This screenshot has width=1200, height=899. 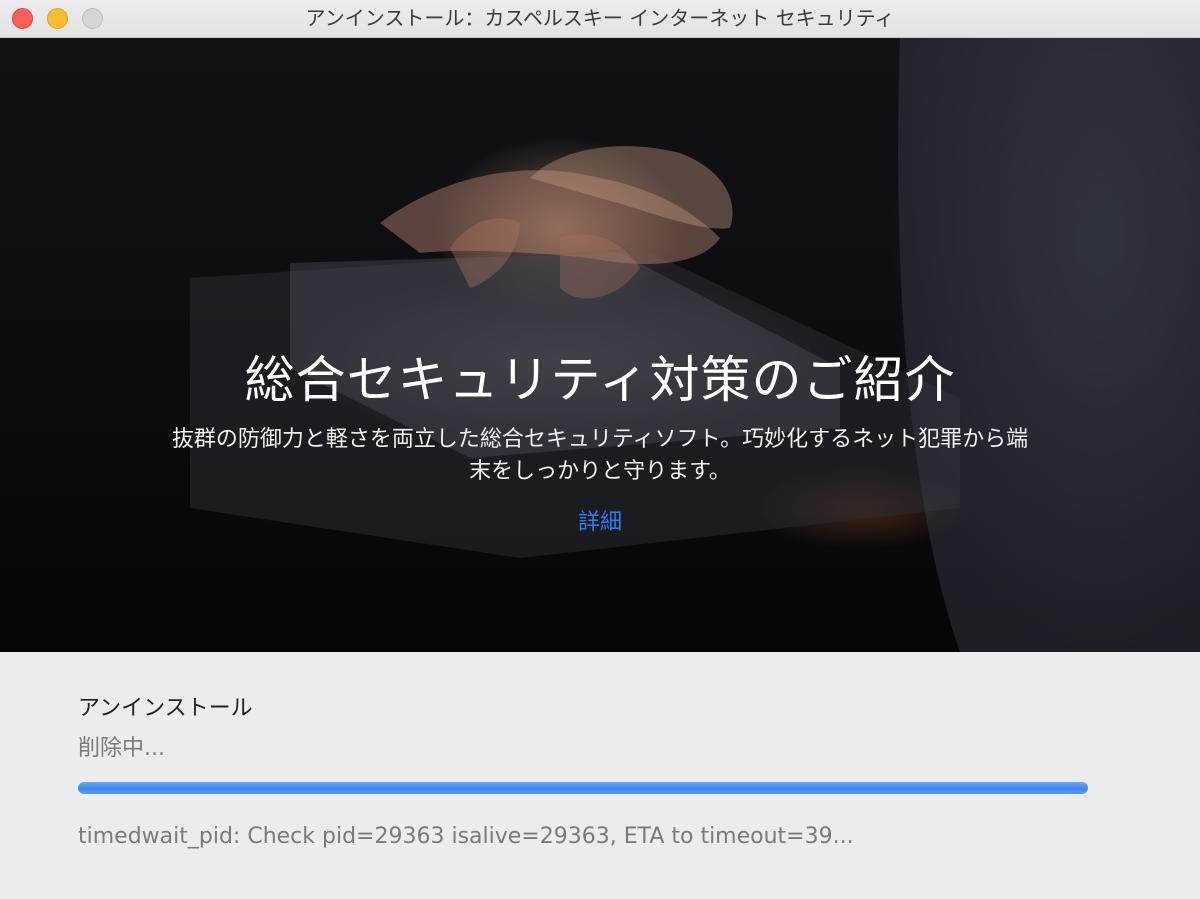 I want to click on progress-bar, so click(x=583, y=788).